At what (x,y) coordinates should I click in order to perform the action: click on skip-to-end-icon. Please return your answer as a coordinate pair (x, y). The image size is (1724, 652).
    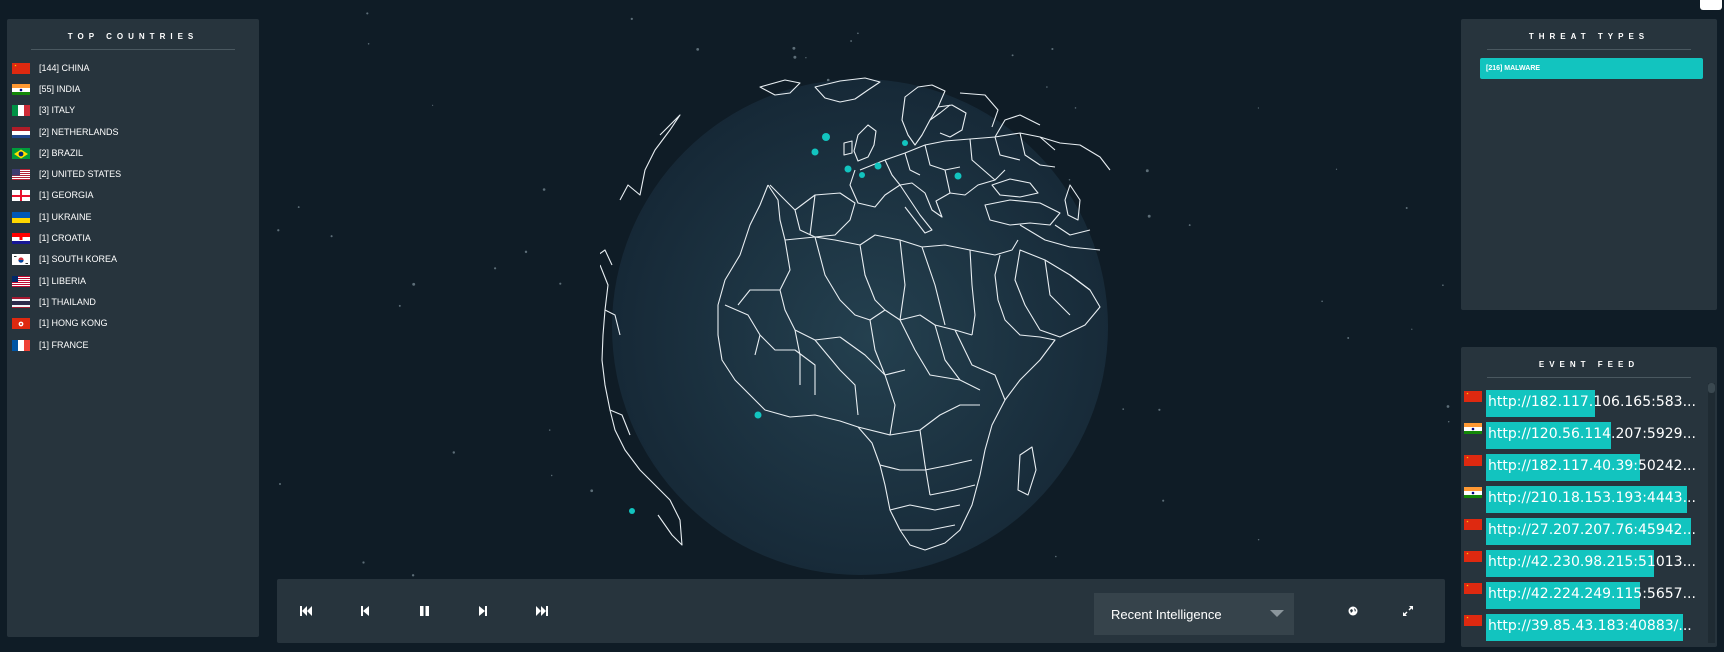
    Looking at the image, I should click on (542, 611).